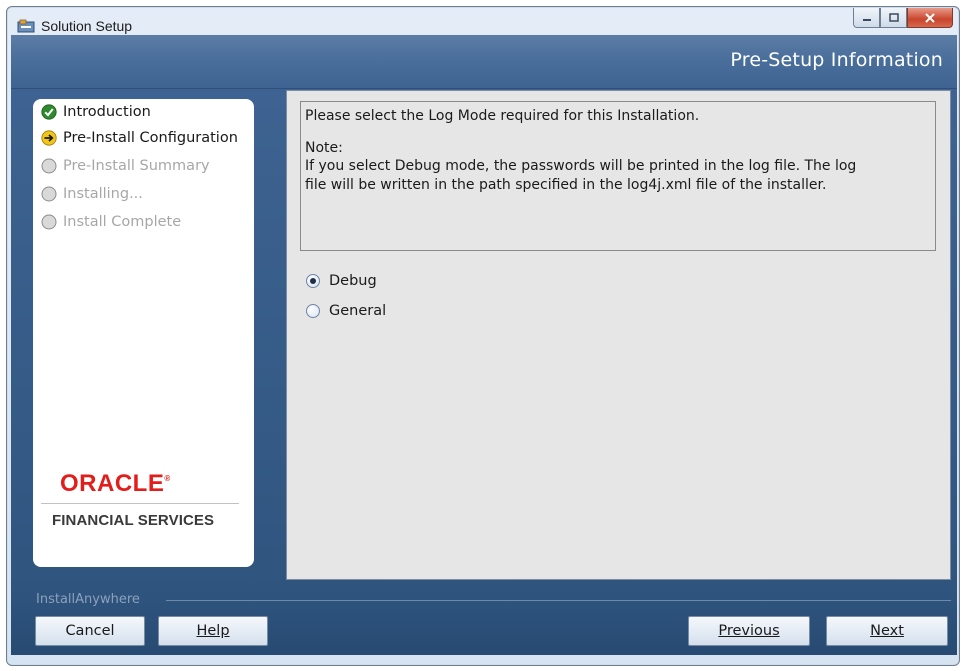 The height and width of the screenshot is (671, 965). I want to click on installanywhere-label: InstallAnywhere, so click(88, 599).